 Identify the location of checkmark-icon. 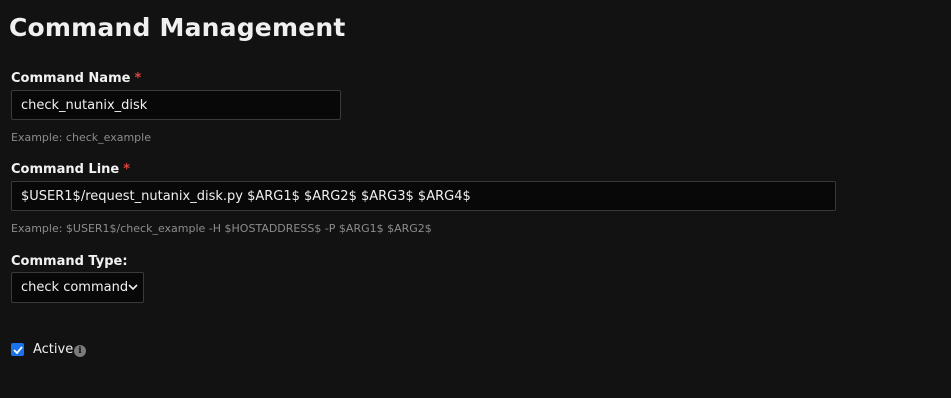
(17, 349).